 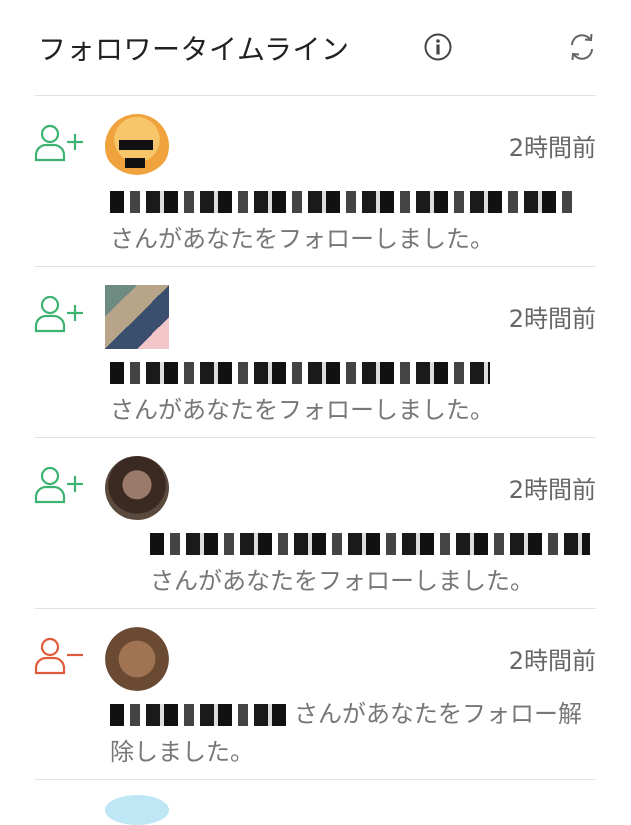 What do you see at coordinates (582, 47) in the screenshot?
I see `refresh-icon` at bounding box center [582, 47].